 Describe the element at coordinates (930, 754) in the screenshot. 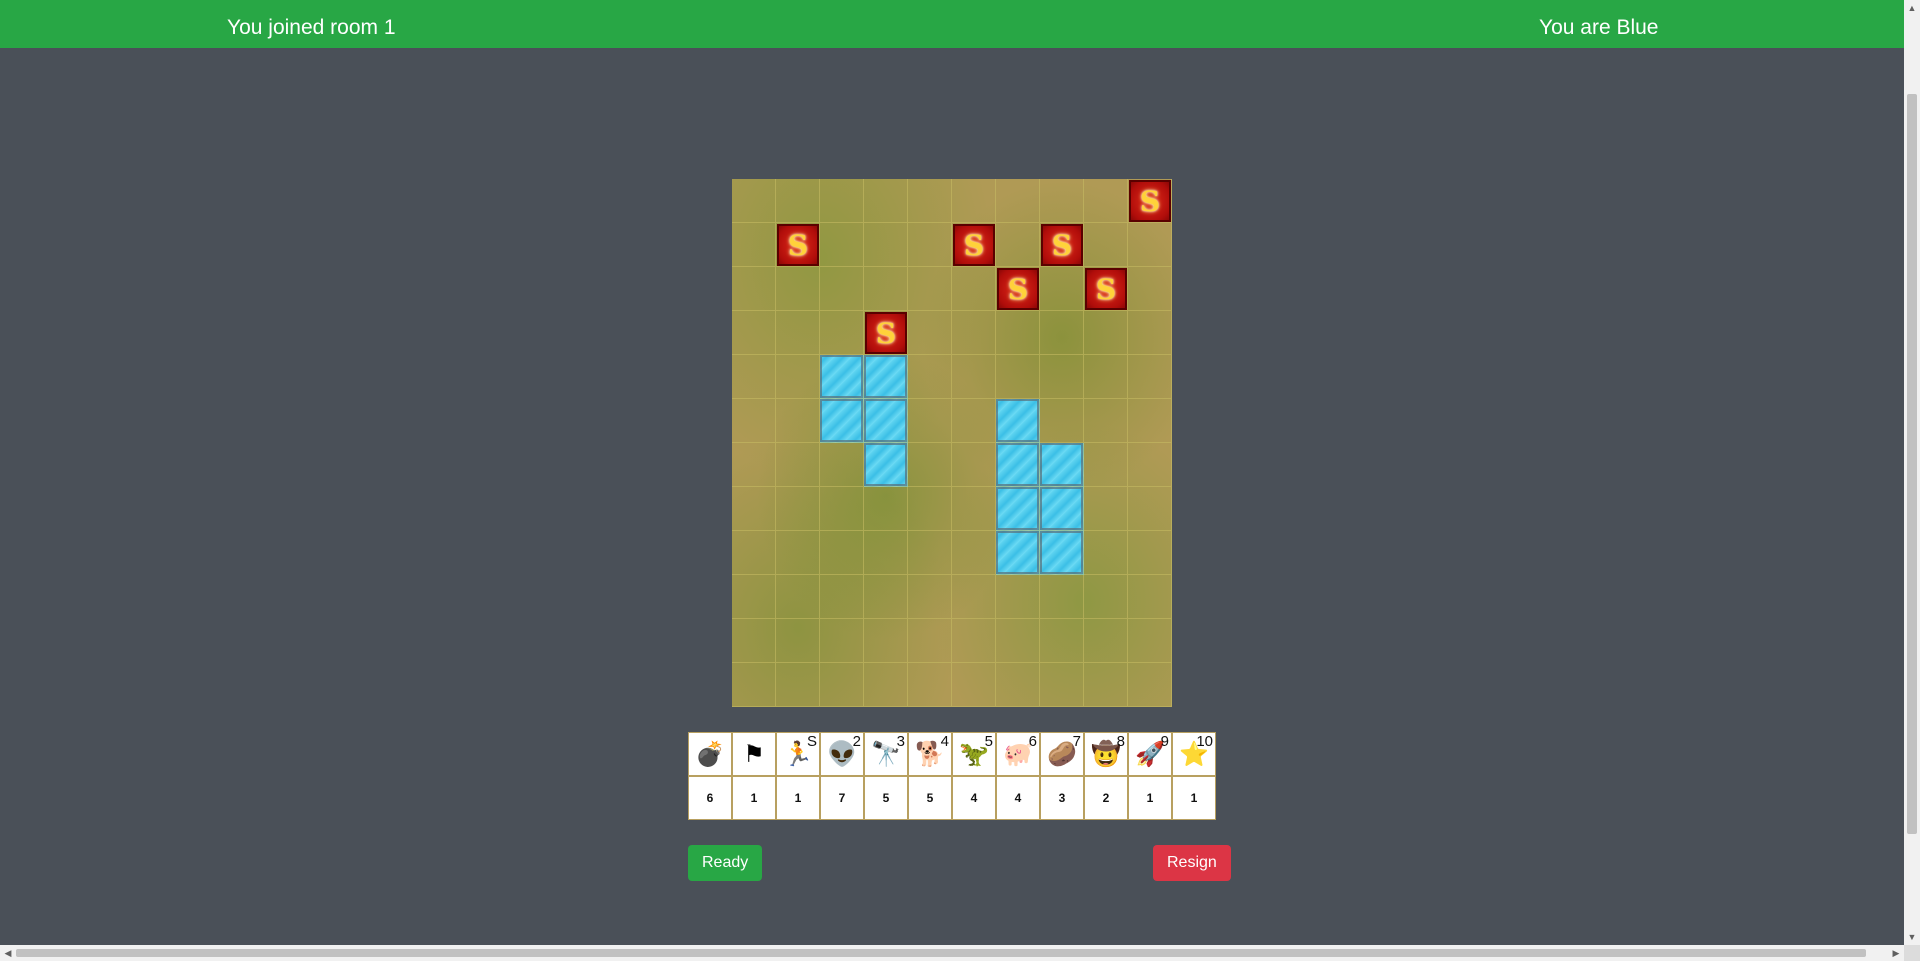

I see `tray-piece: 🐕 4` at that location.